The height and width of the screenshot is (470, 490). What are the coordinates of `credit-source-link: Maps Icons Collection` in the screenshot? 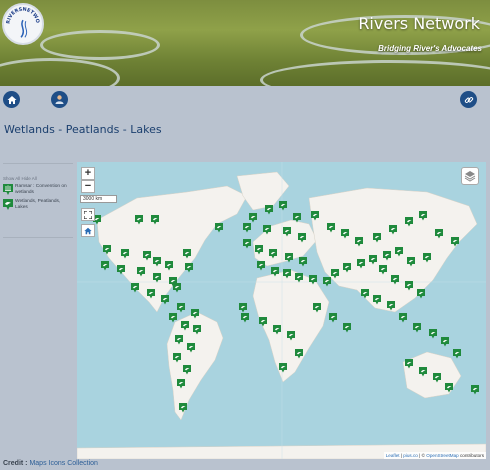 It's located at (63, 463).